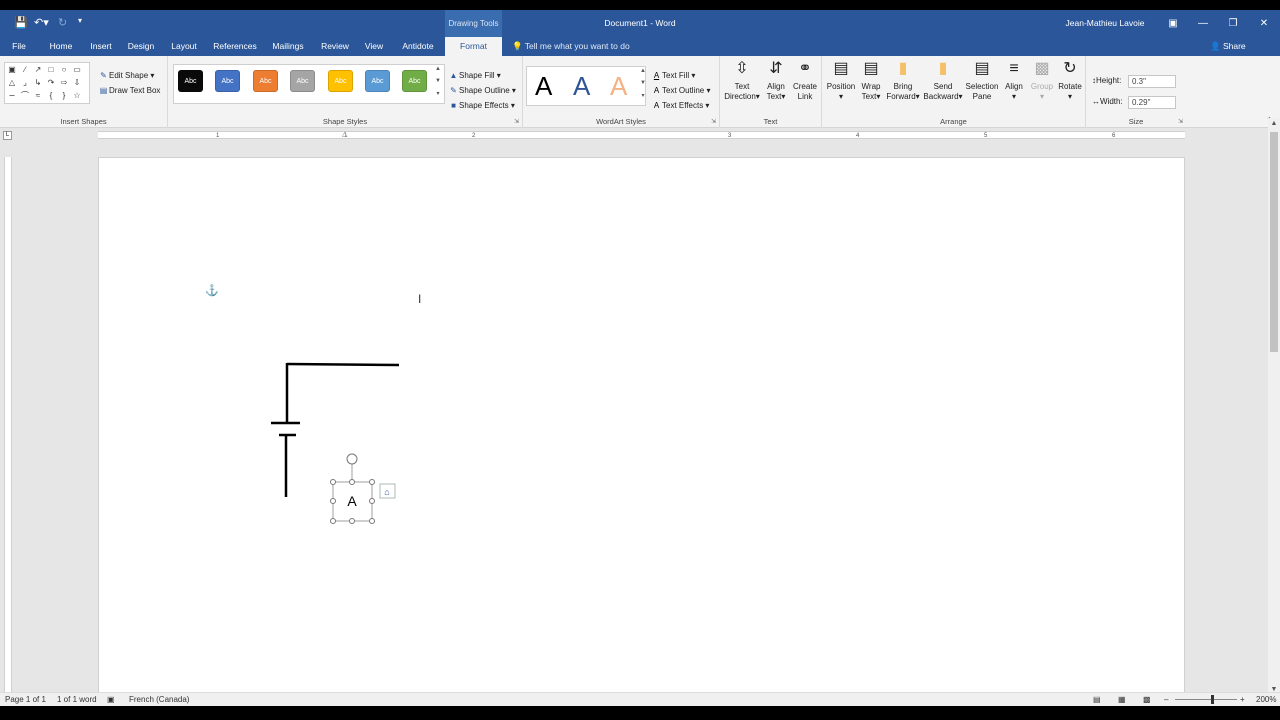 The image size is (1280, 720). Describe the element at coordinates (38, 83) in the screenshot. I see `elbow-arrow-icon: ↳` at that location.